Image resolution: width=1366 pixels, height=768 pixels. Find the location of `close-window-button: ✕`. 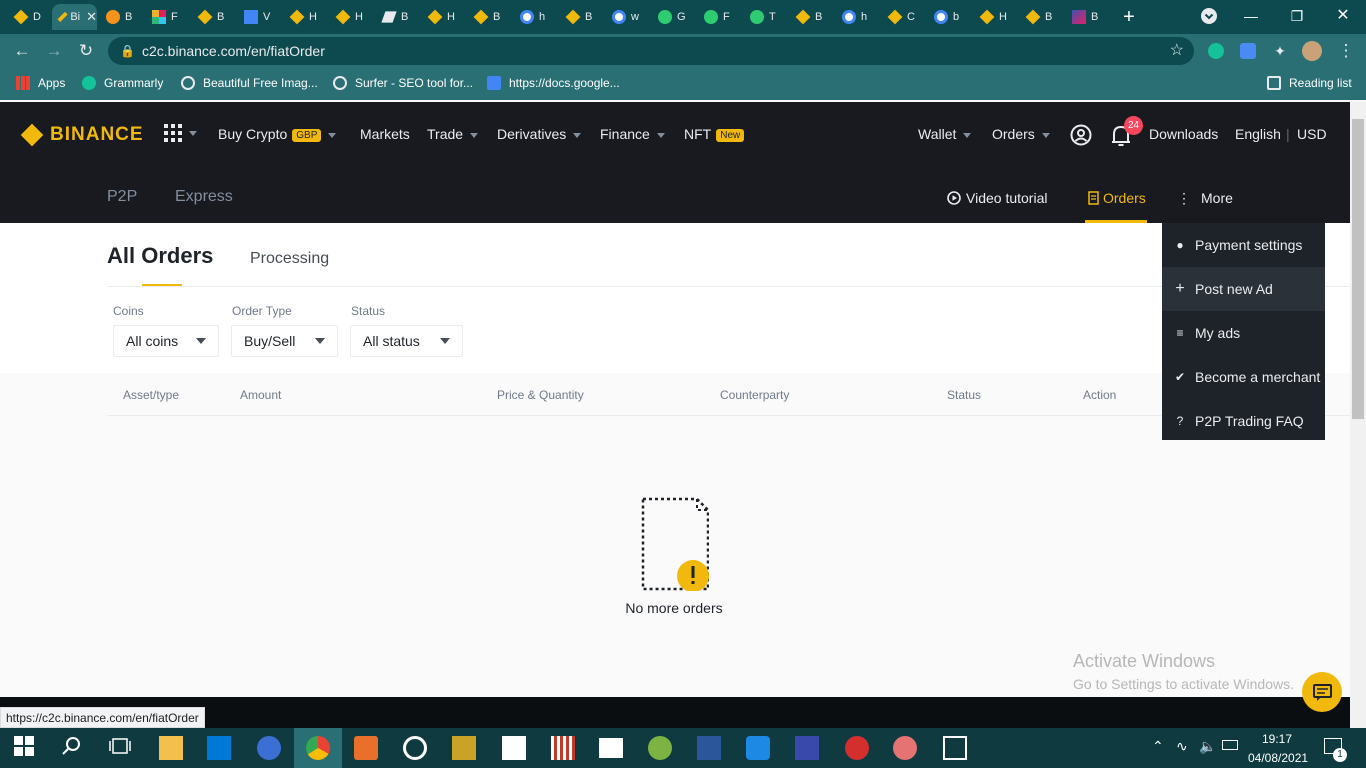

close-window-button: ✕ is located at coordinates (1343, 16).